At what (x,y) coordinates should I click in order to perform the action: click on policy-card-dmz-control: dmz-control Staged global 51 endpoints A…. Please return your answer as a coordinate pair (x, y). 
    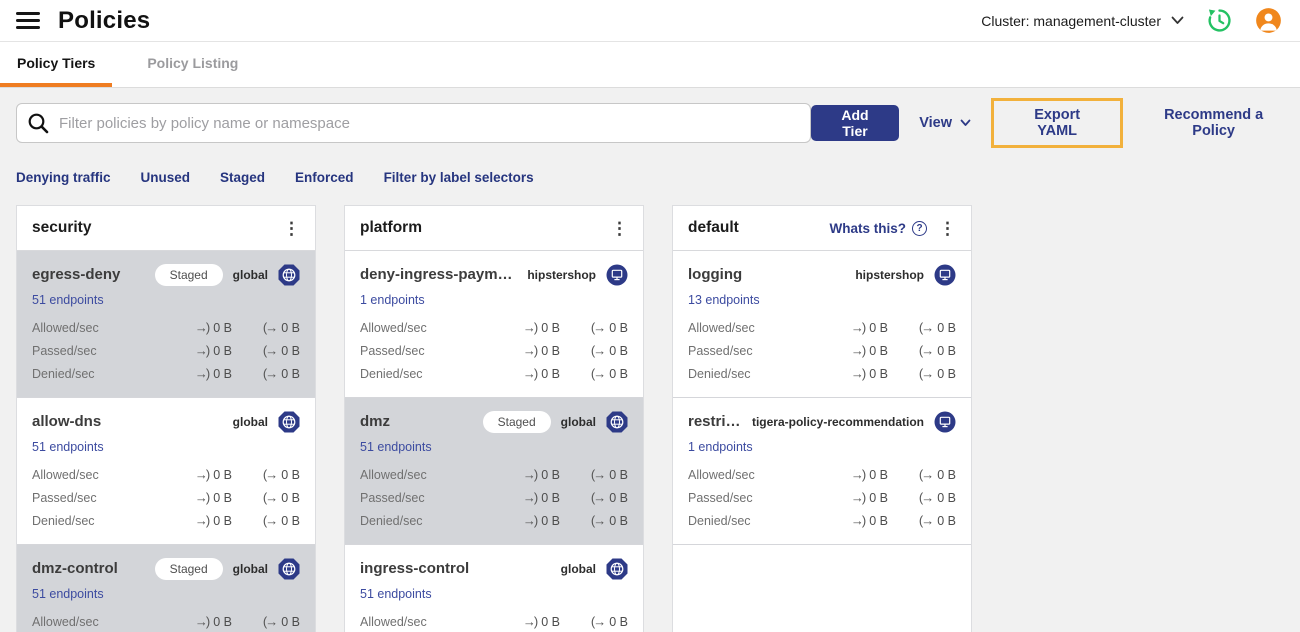
    Looking at the image, I should click on (166, 588).